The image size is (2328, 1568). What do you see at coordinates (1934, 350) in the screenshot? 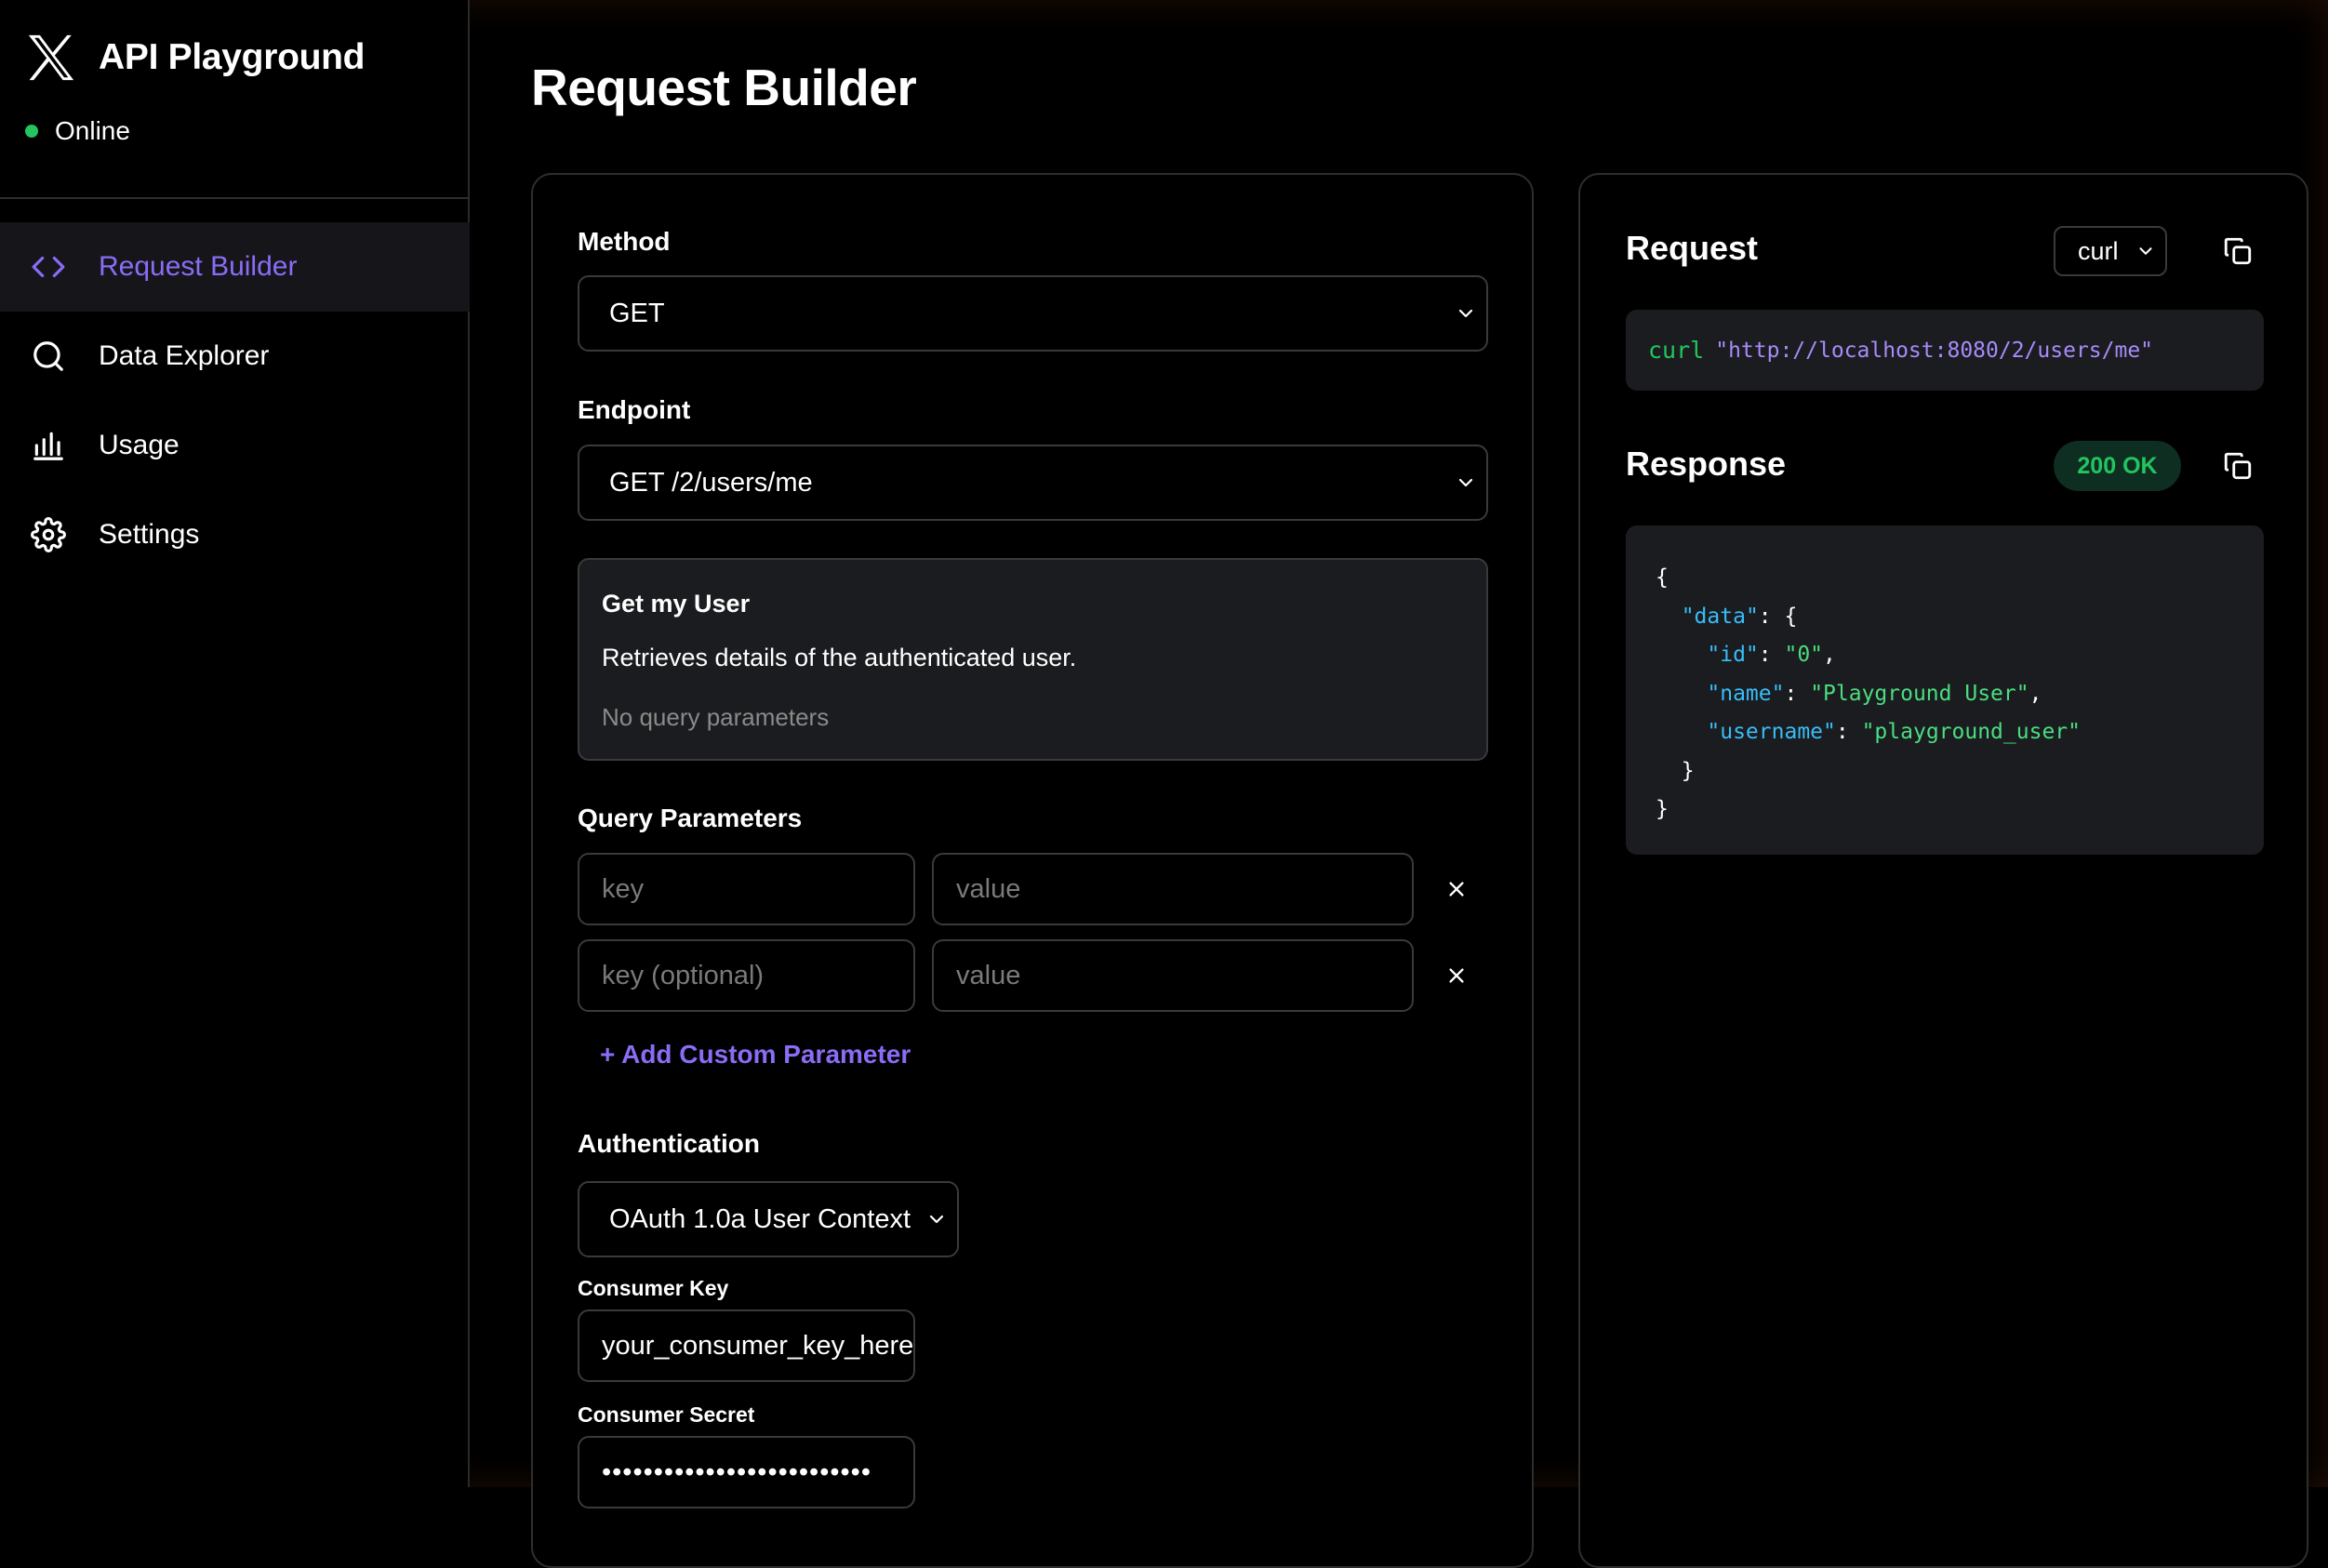
I see `request-url: "http://localhost:8080/2/users/me"` at bounding box center [1934, 350].